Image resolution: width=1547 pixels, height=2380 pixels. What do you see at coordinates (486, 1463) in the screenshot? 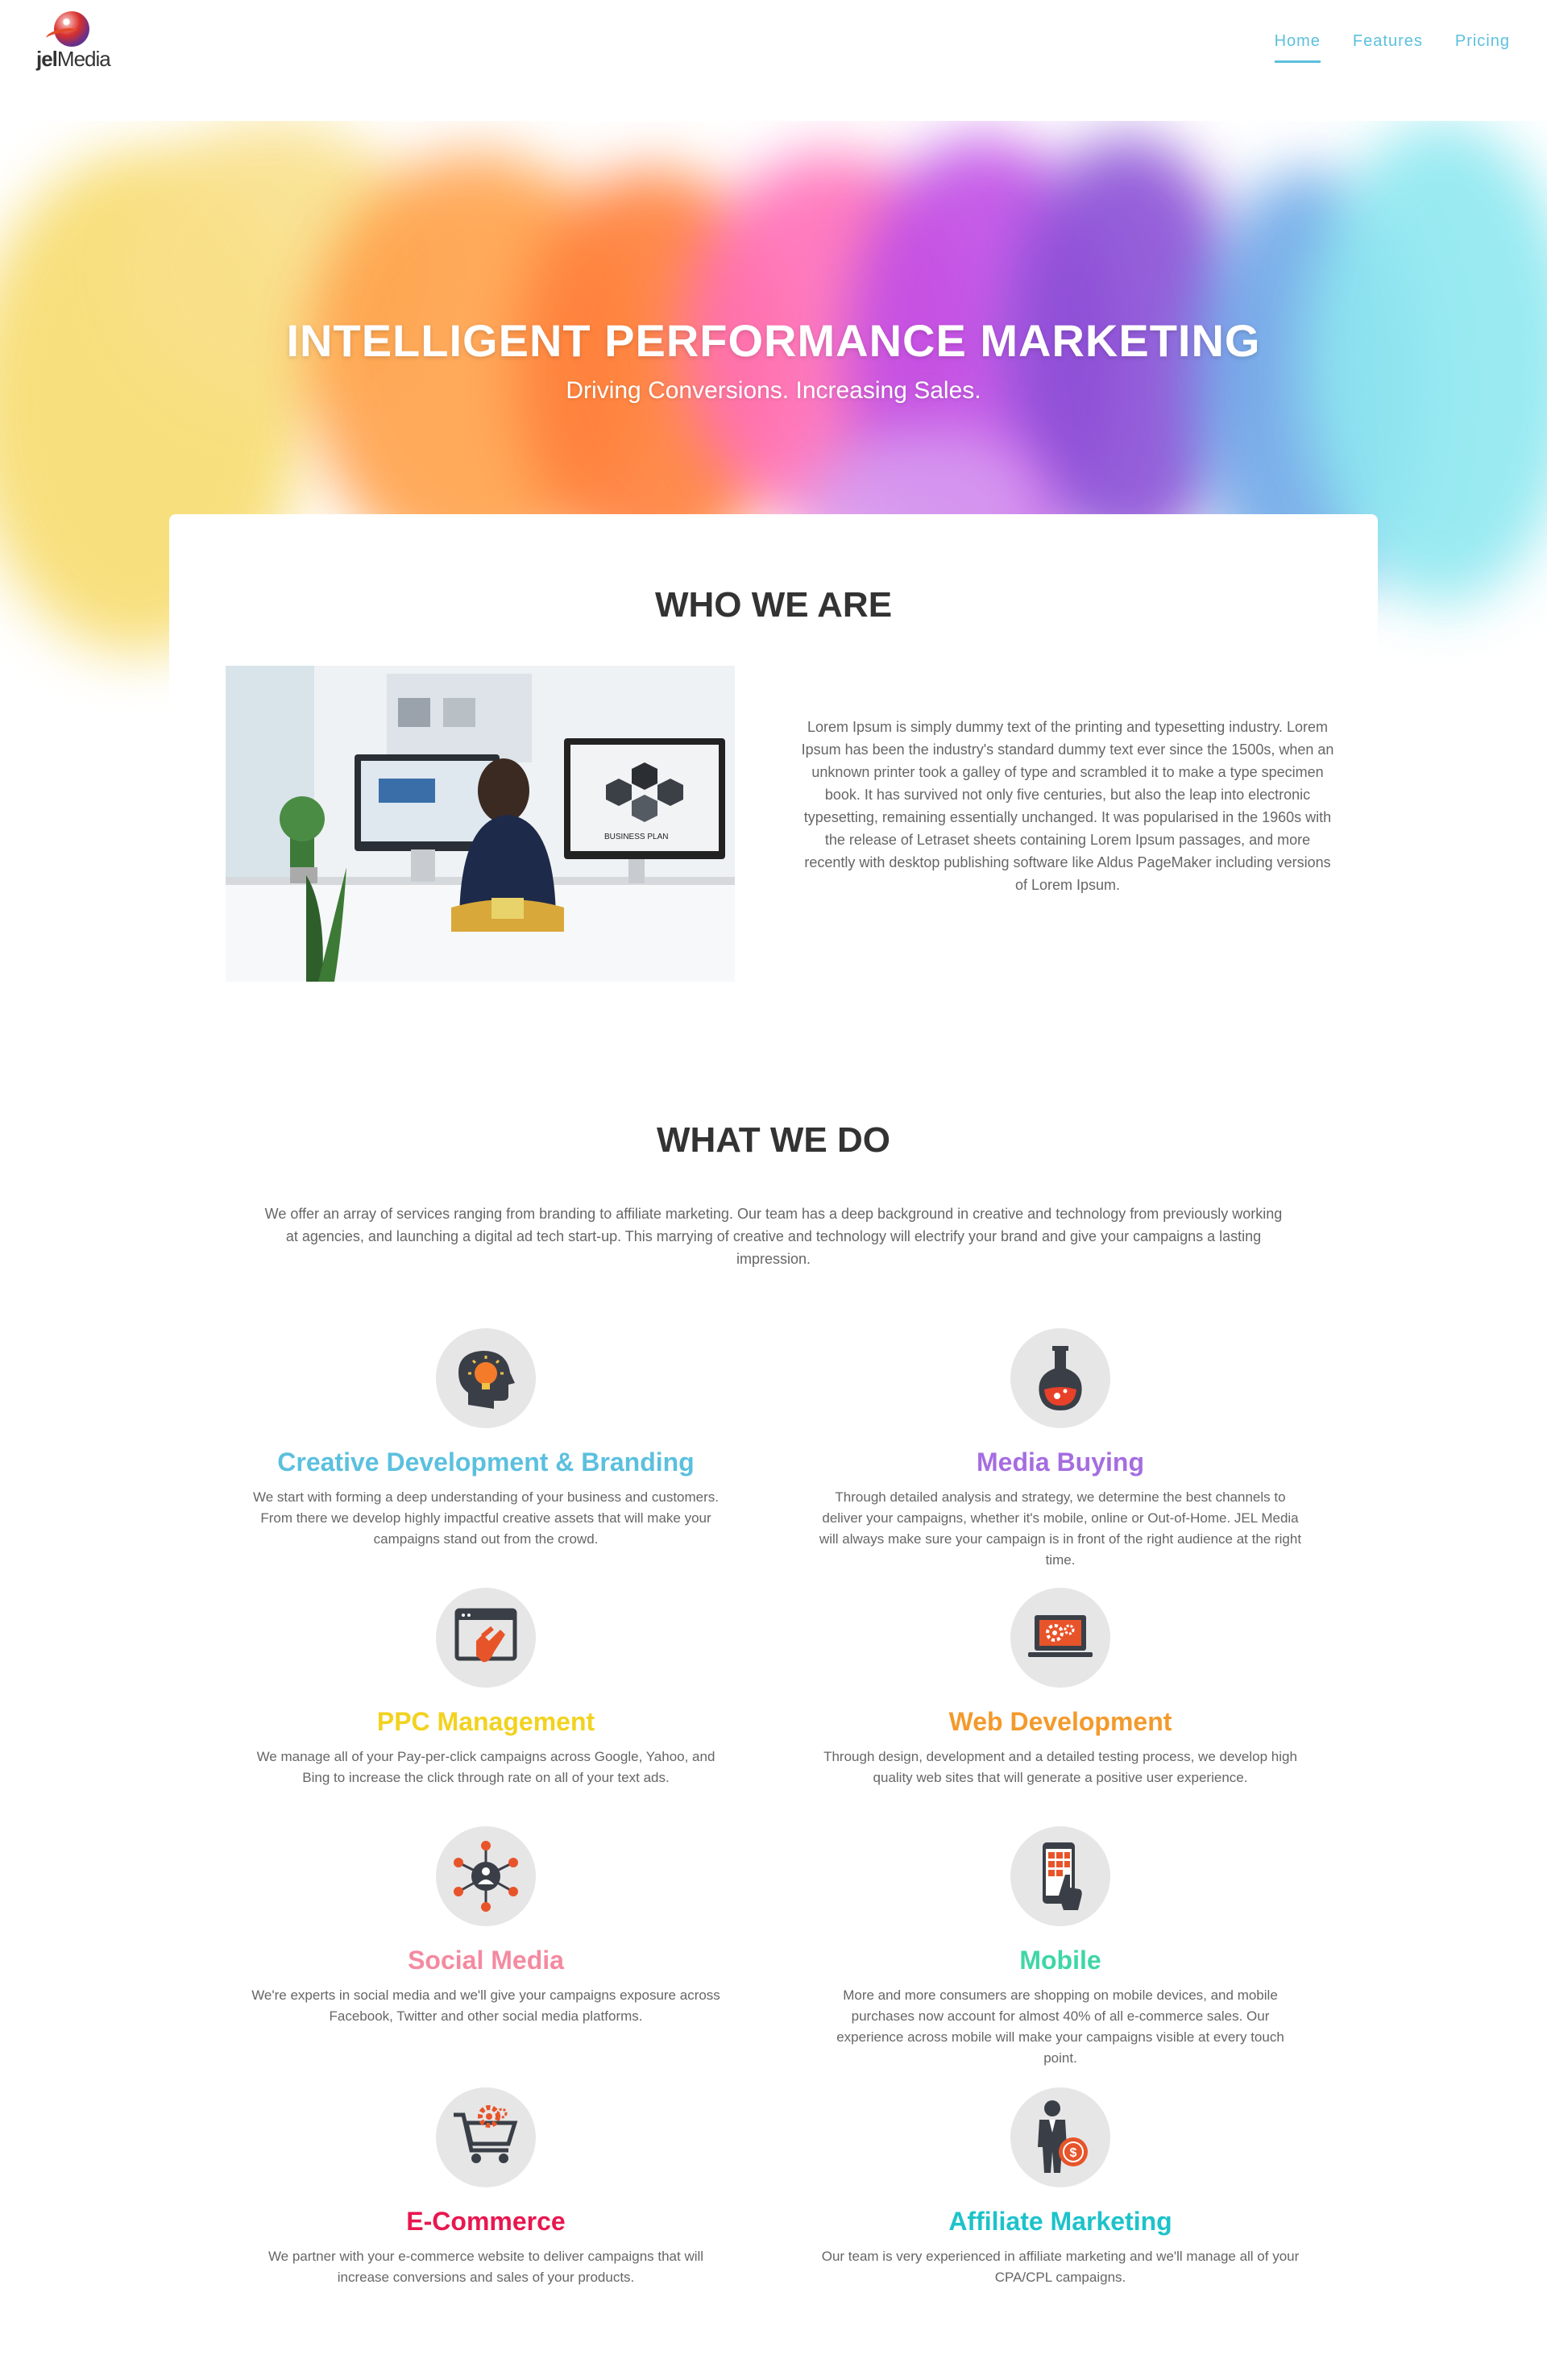
I see `service-title: Creative Development & Branding` at bounding box center [486, 1463].